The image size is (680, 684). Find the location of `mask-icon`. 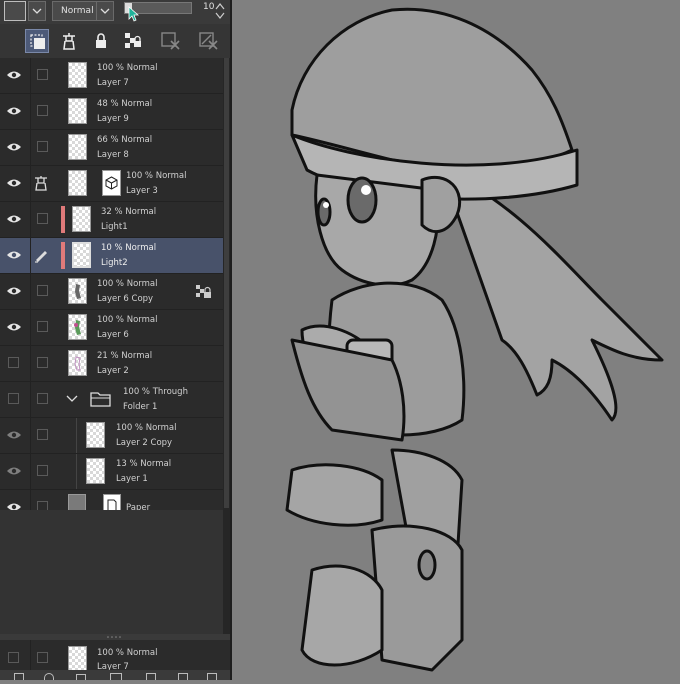

mask-icon is located at coordinates (208, 41).